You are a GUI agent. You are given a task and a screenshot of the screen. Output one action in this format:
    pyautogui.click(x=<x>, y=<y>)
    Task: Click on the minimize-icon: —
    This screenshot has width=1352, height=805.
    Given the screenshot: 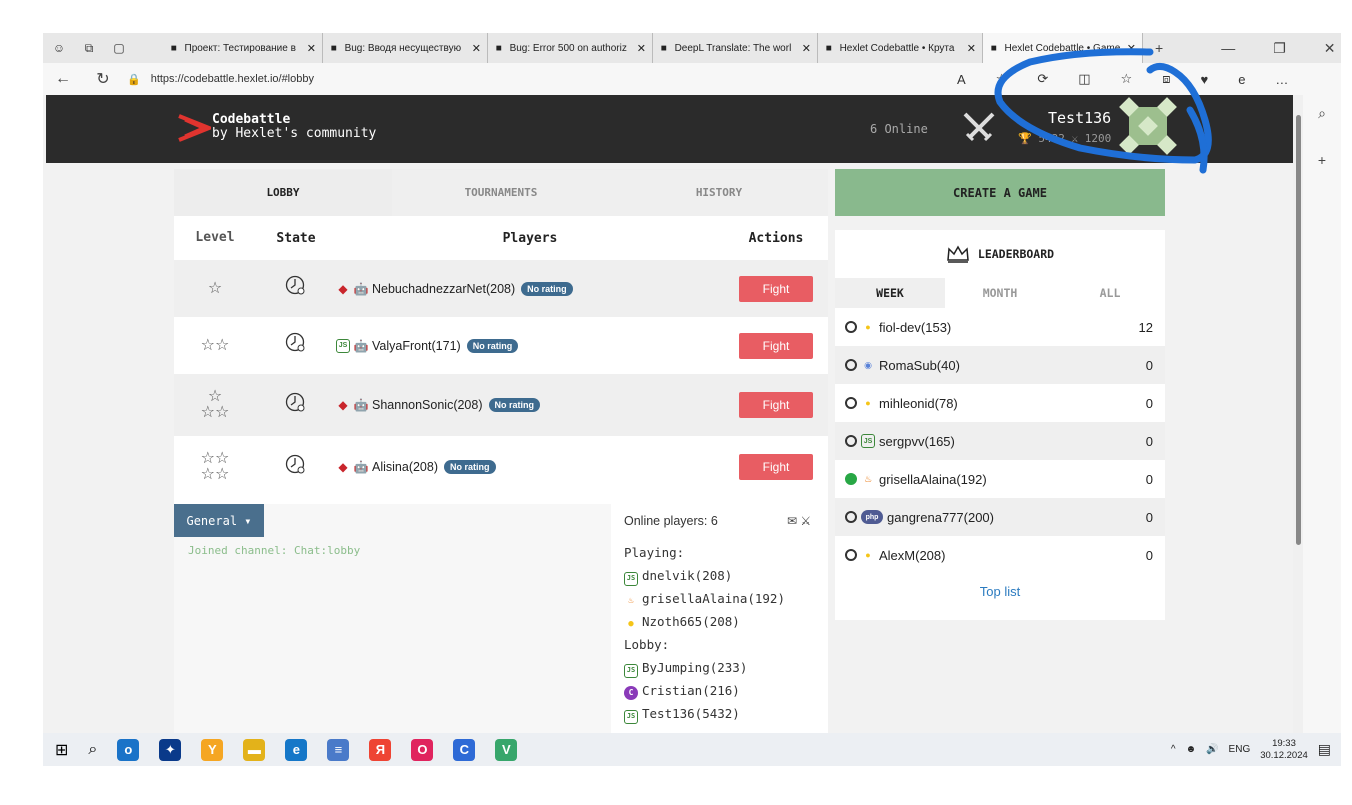 What is the action you would take?
    pyautogui.click(x=1228, y=48)
    